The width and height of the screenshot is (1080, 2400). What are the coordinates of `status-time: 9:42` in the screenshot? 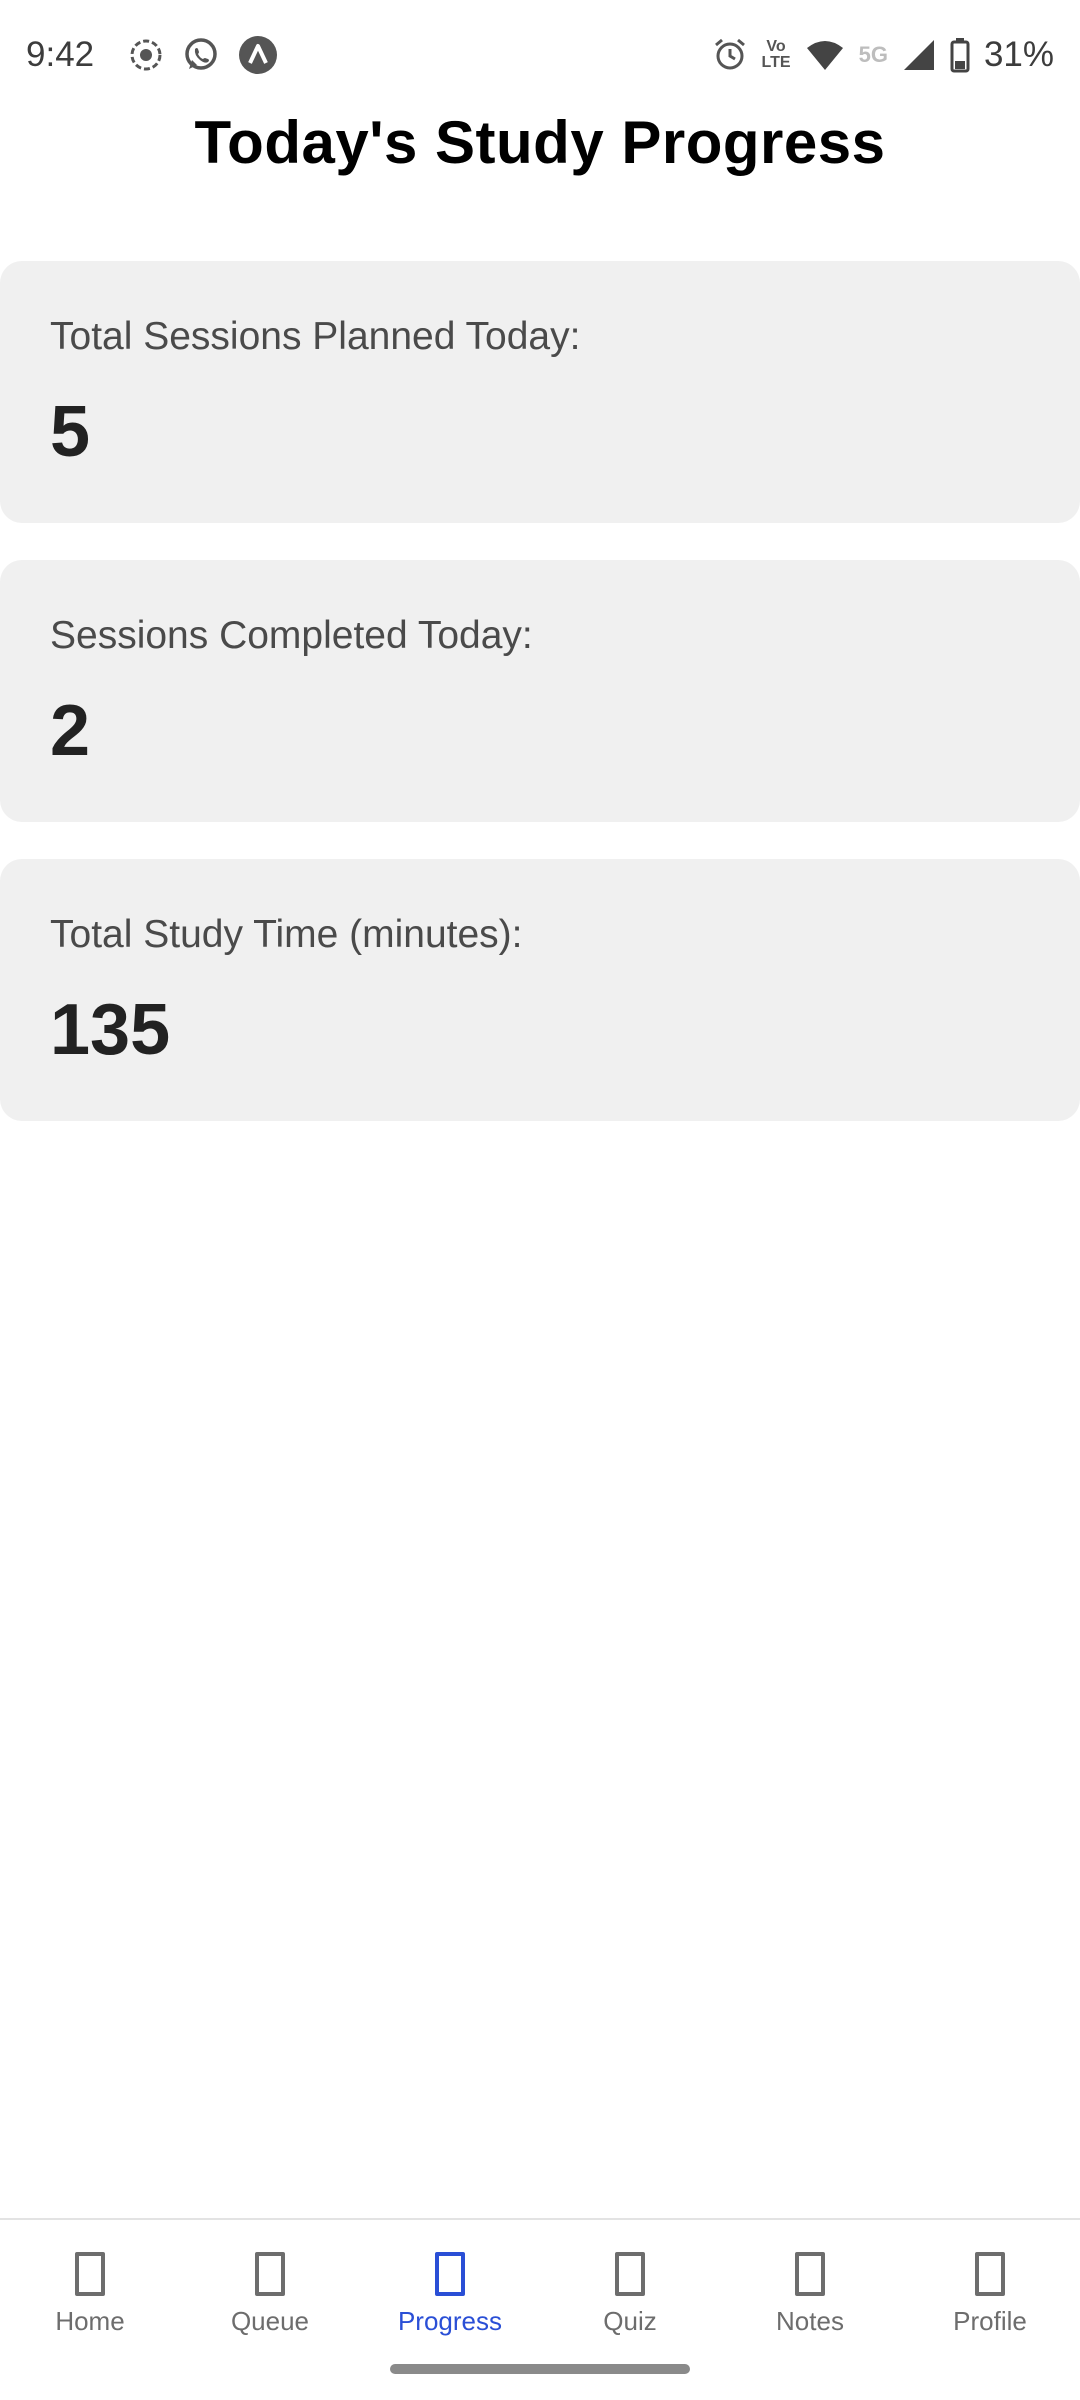 It's located at (60, 54).